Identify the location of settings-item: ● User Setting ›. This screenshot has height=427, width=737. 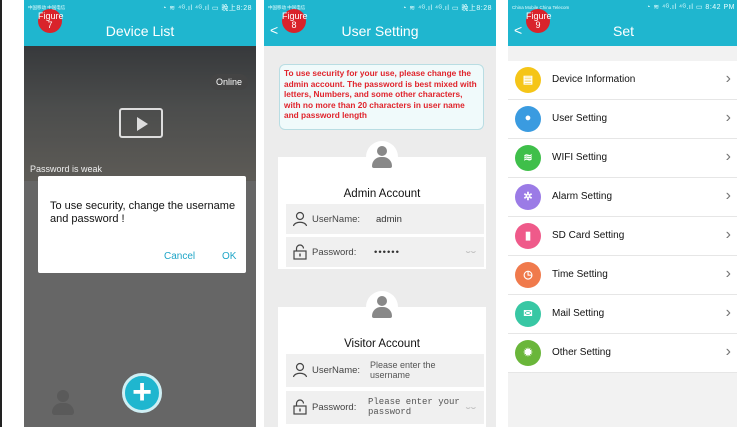
(622, 119).